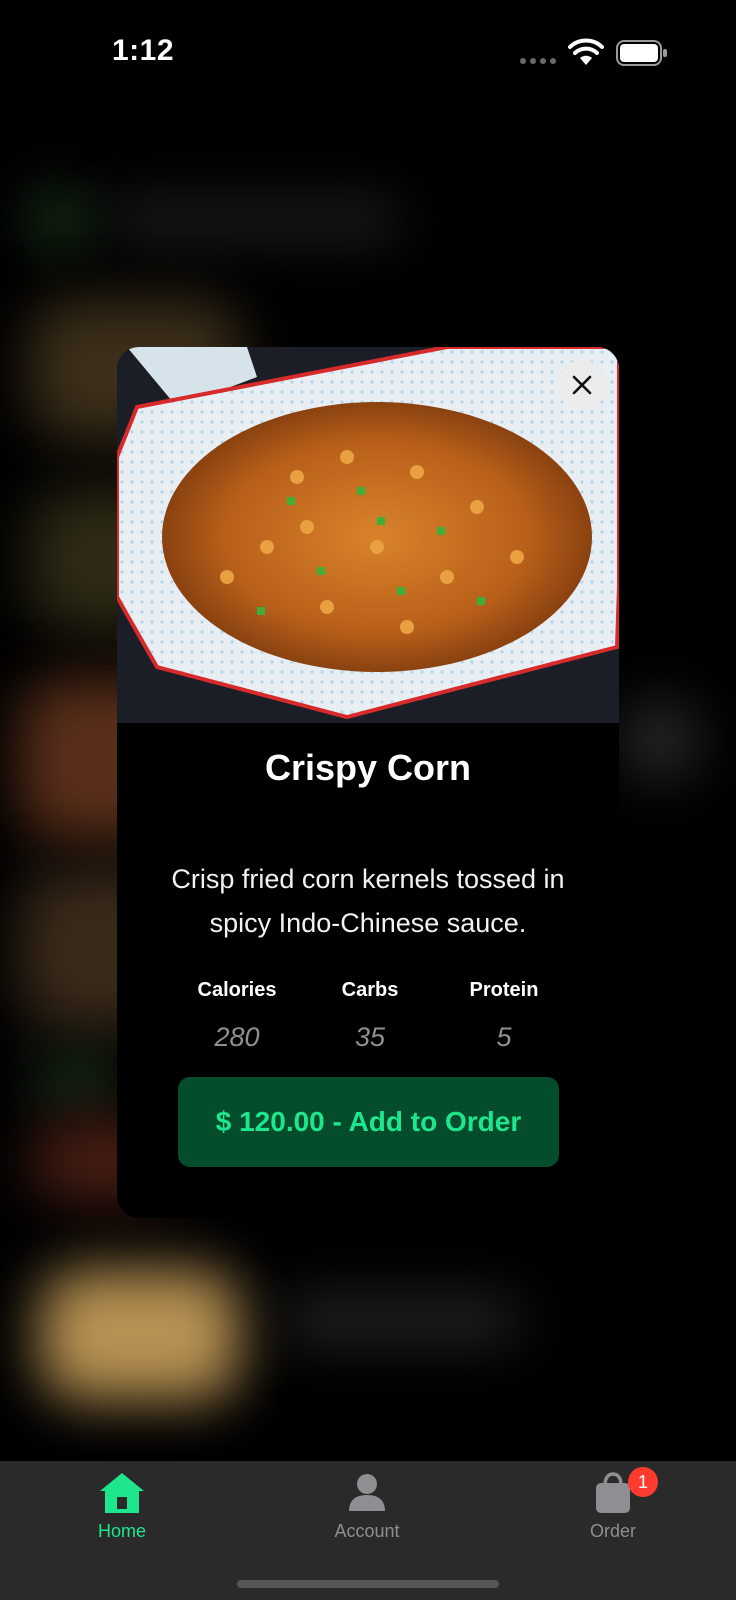 This screenshot has height=1600, width=736. I want to click on home-indicator, so click(368, 1584).